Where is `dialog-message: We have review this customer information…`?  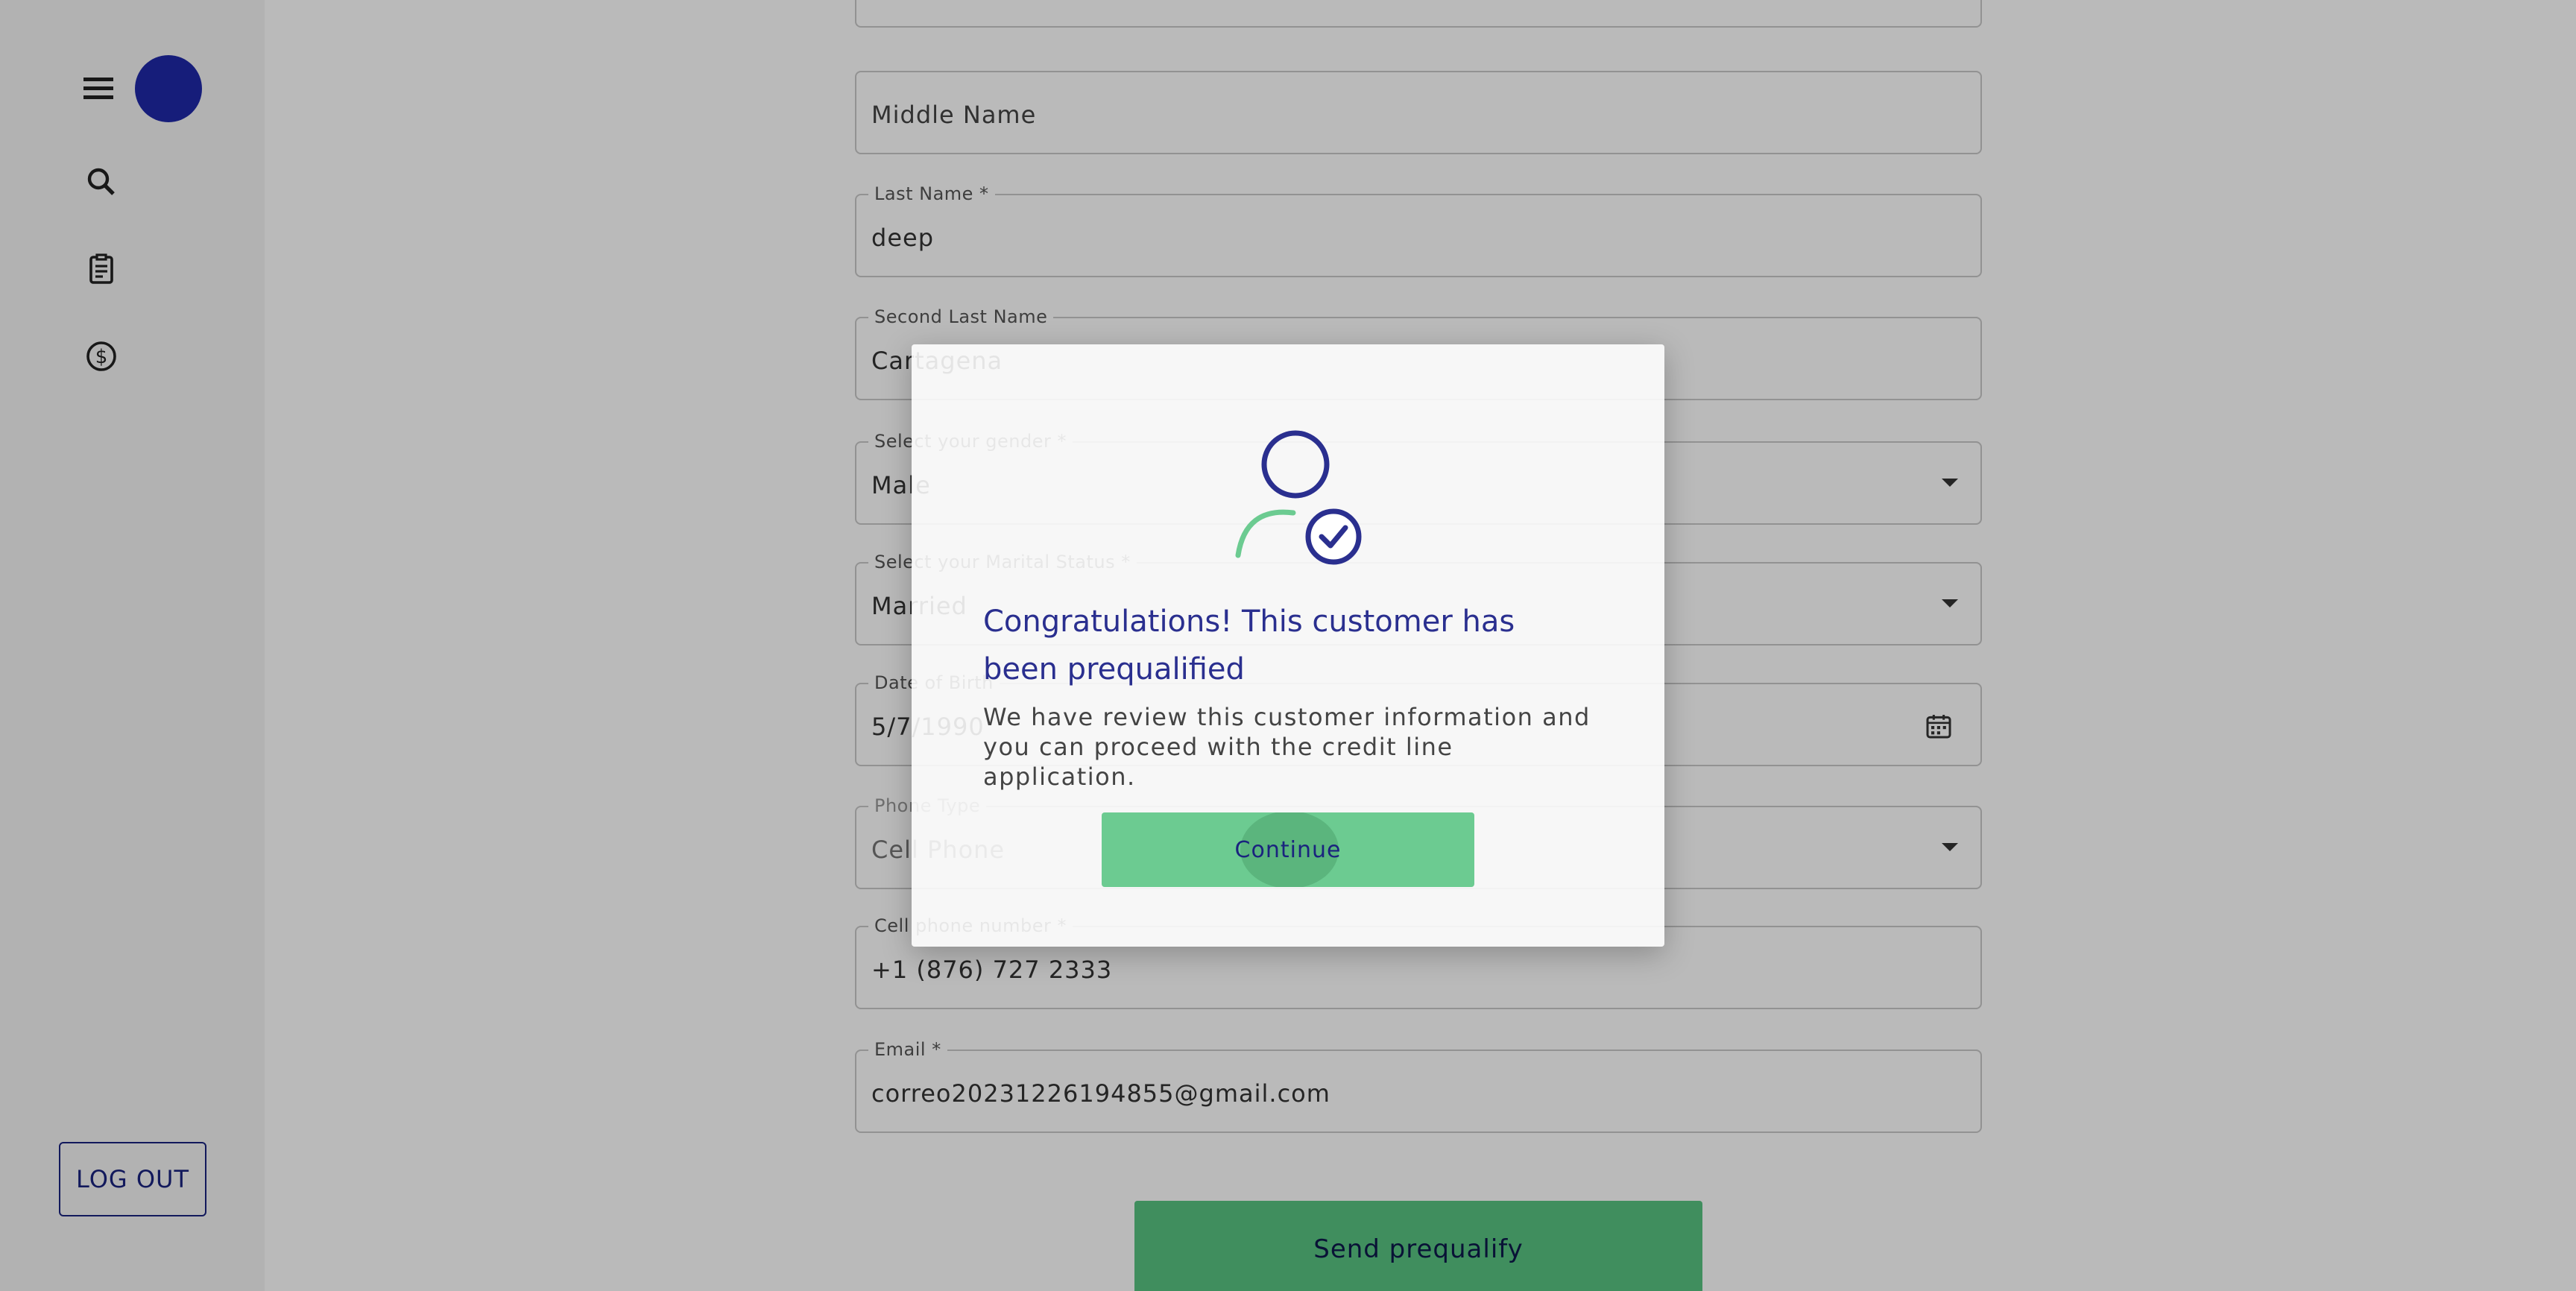 dialog-message: We have review this customer information… is located at coordinates (1287, 747).